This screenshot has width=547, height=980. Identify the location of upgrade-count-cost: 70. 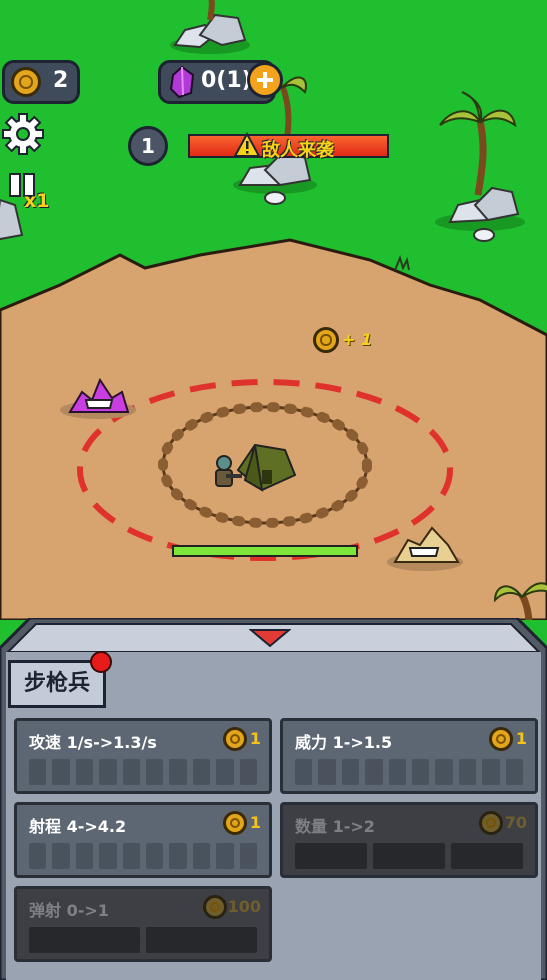
(515, 822).